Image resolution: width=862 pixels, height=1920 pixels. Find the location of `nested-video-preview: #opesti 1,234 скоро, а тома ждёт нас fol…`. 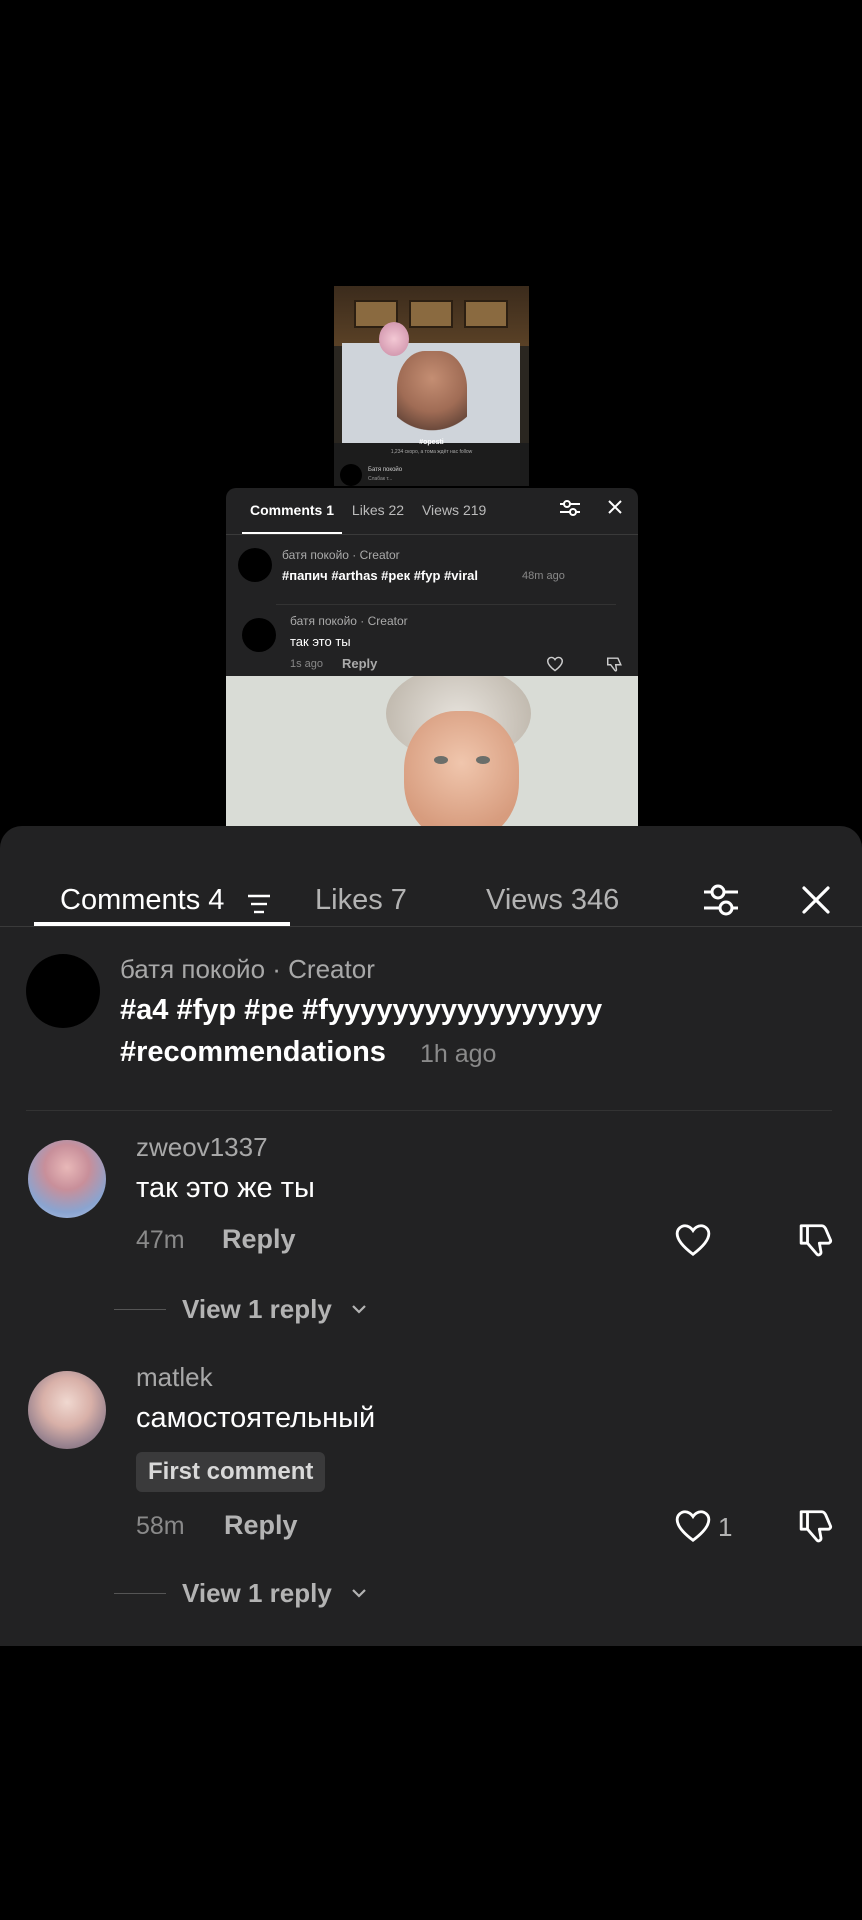

nested-video-preview: #opesti 1,234 скоро, а тома ждёт нас fol… is located at coordinates (431, 386).